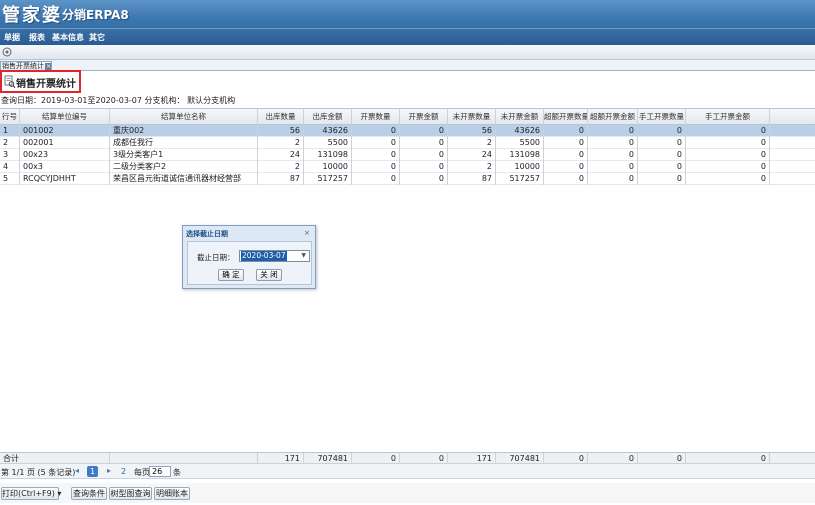 The height and width of the screenshot is (505, 815). I want to click on app-logo-main: 管家婆, so click(32, 15).